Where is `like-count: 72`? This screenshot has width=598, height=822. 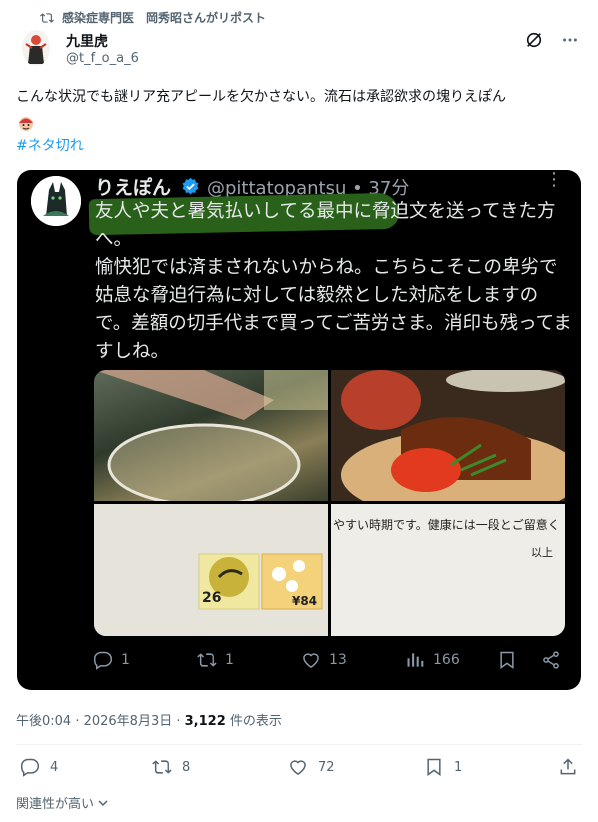
like-count: 72 is located at coordinates (326, 767).